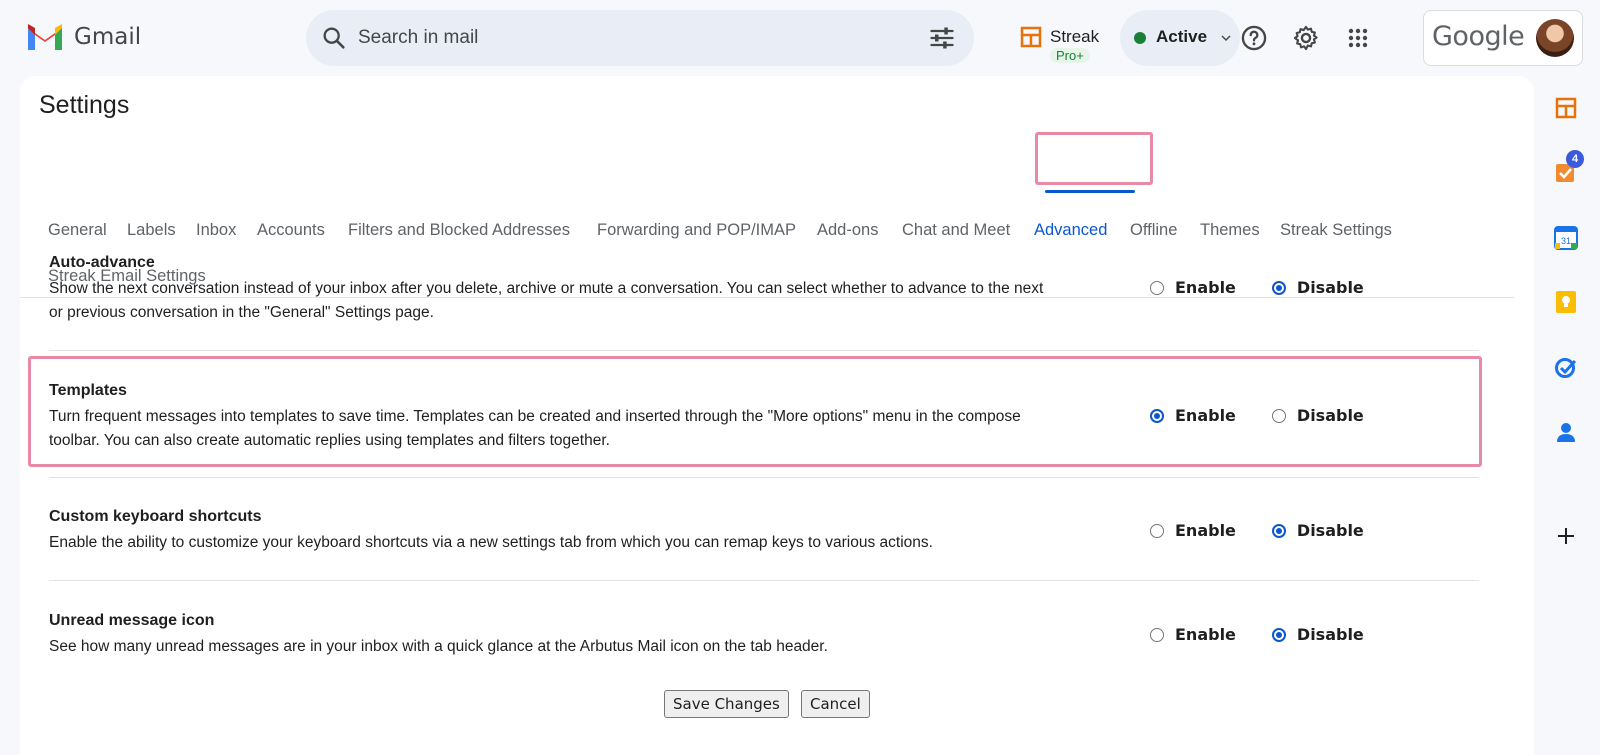 The image size is (1600, 755). What do you see at coordinates (1157, 530) in the screenshot?
I see `shortcuts-enable-radio` at bounding box center [1157, 530].